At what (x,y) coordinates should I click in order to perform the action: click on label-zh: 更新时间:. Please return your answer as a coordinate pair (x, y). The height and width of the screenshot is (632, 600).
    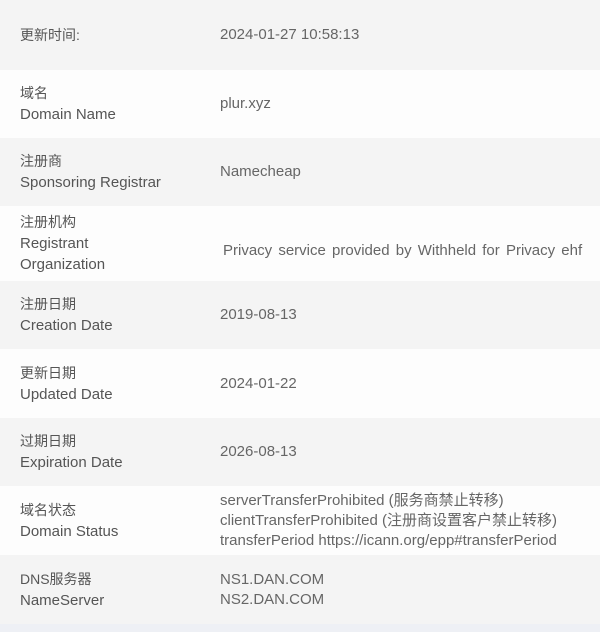
    Looking at the image, I should click on (50, 34).